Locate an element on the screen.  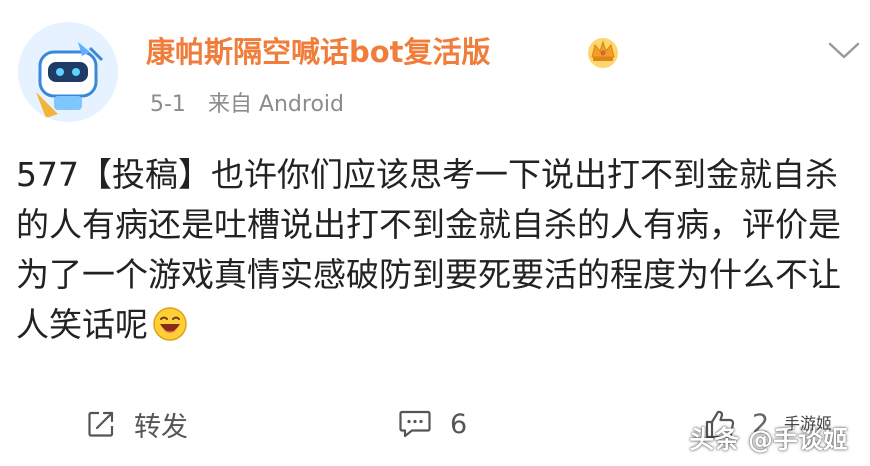
watermark-small: 手游姬 is located at coordinates (807, 423).